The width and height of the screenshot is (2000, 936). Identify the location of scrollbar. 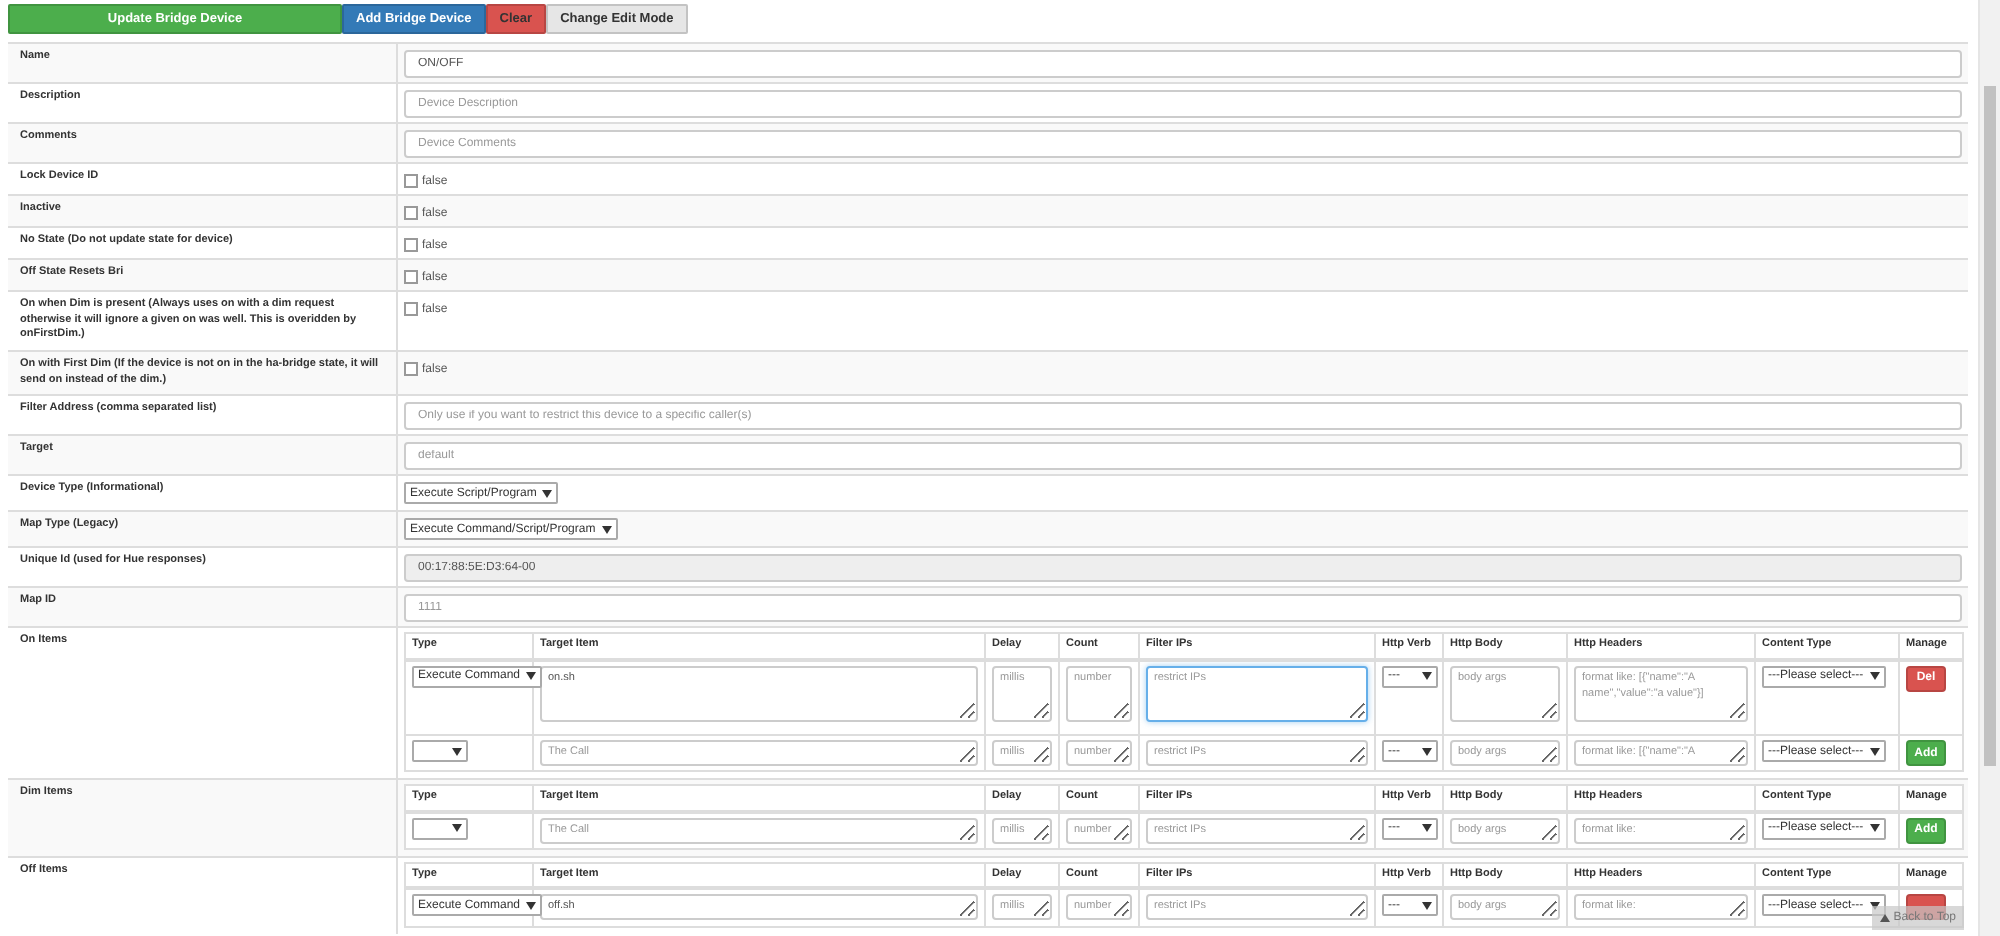
(1989, 468).